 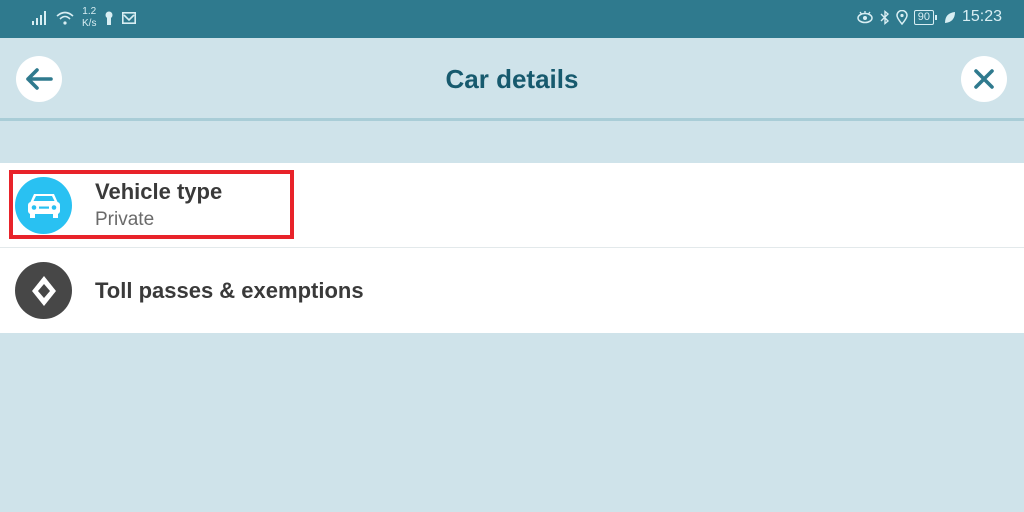 What do you see at coordinates (512, 19) in the screenshot?
I see `status-bar: 1.2 K/s 90 15:23` at bounding box center [512, 19].